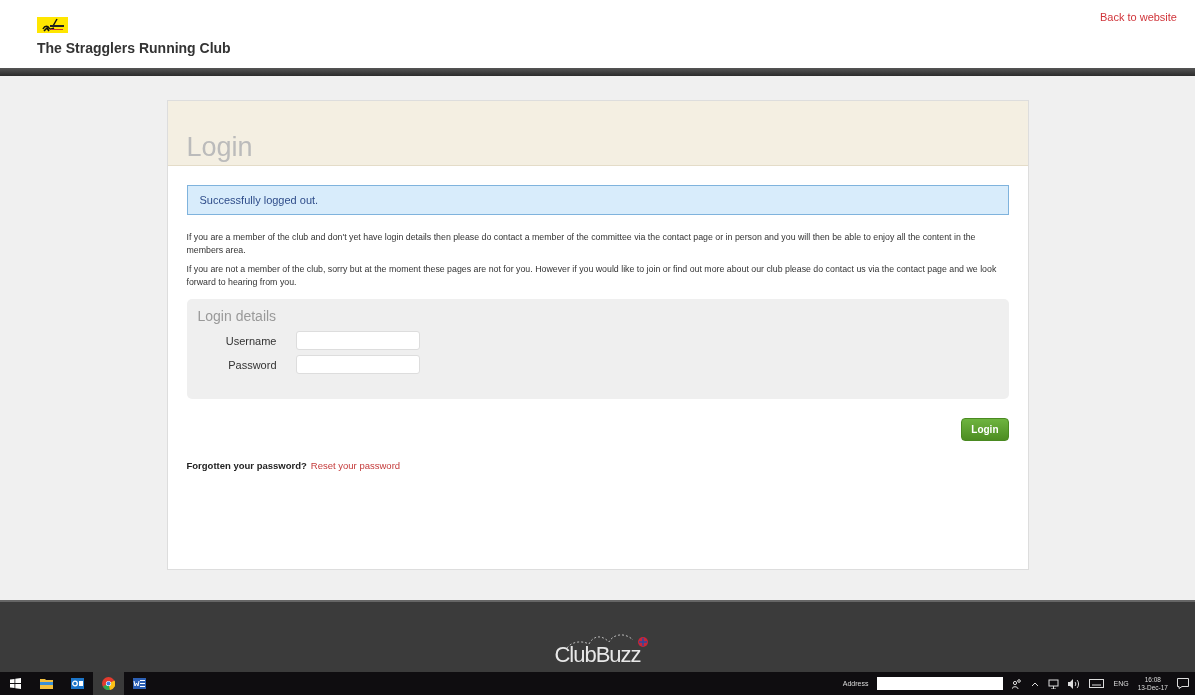 The height and width of the screenshot is (695, 1195). Describe the element at coordinates (134, 48) in the screenshot. I see `club-name: The Stragglers Running Club` at that location.